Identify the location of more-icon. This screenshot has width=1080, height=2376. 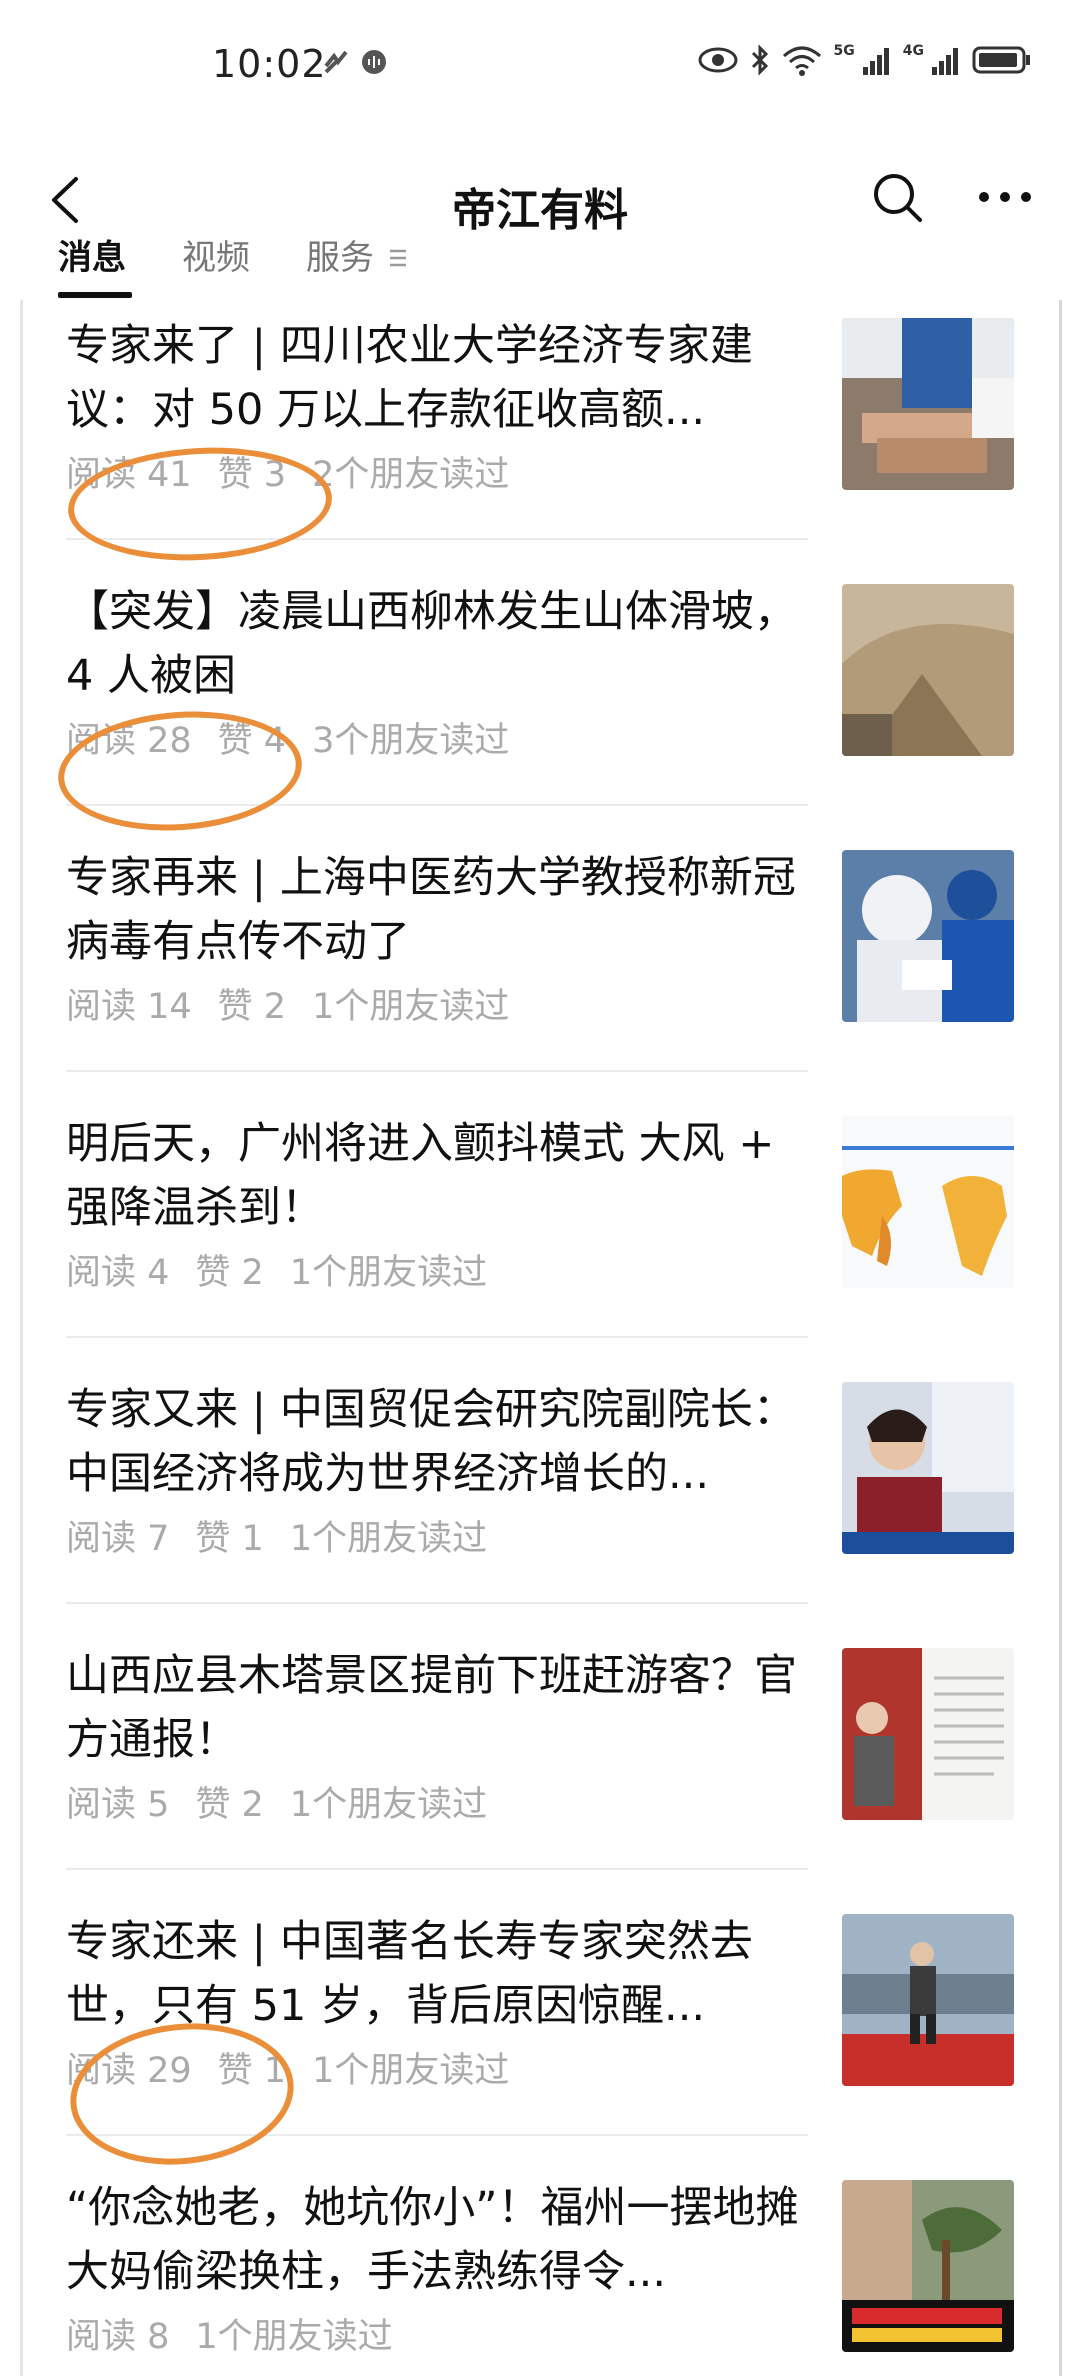
(1005, 197).